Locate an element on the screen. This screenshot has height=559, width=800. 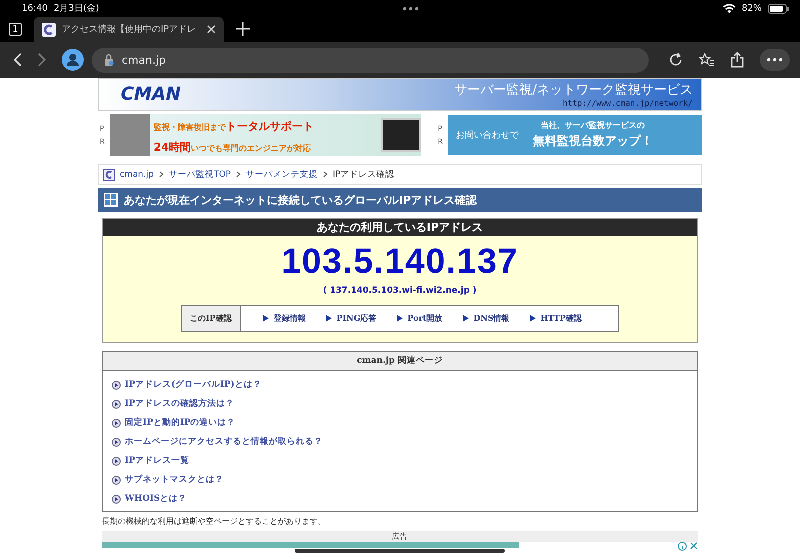
ad-headline: 無料監視台数アップ！ is located at coordinates (593, 141).